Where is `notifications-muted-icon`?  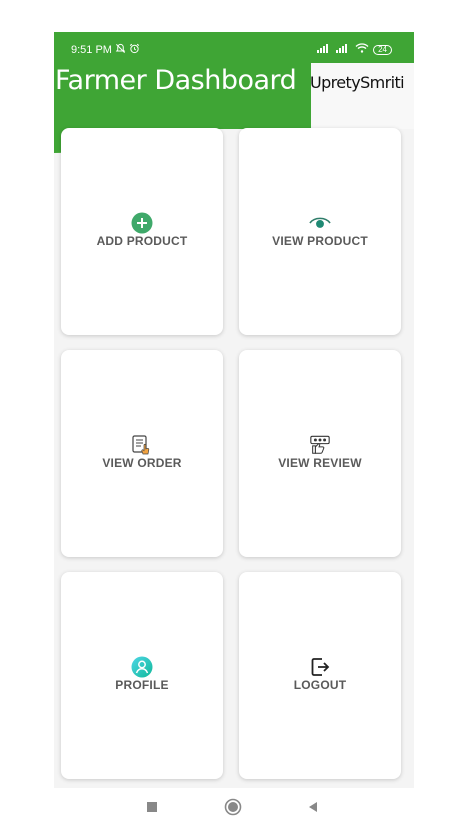
notifications-muted-icon is located at coordinates (120, 50).